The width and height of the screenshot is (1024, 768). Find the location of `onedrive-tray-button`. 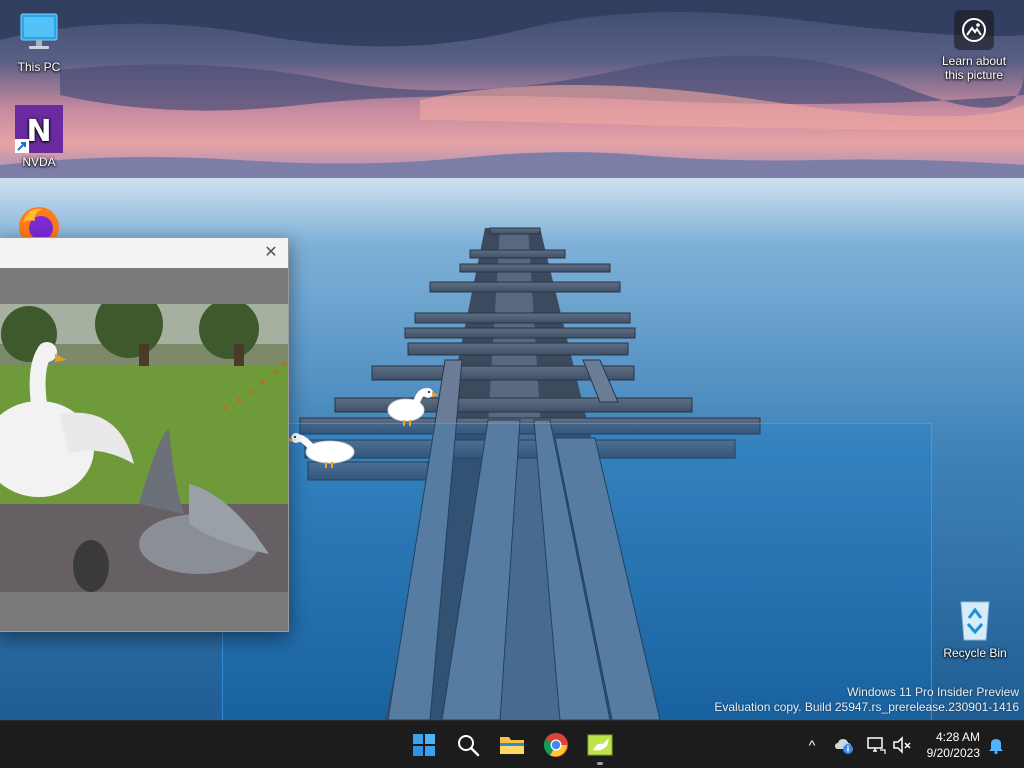

onedrive-tray-button is located at coordinates (844, 745).